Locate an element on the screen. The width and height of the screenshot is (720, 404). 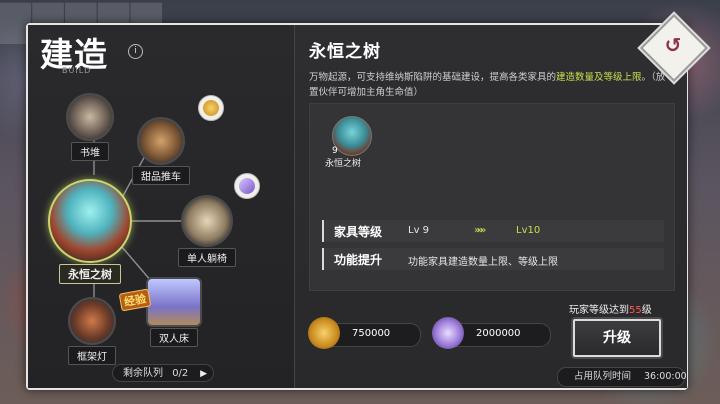
thumb-name: 永恒之树 is located at coordinates (343, 164).